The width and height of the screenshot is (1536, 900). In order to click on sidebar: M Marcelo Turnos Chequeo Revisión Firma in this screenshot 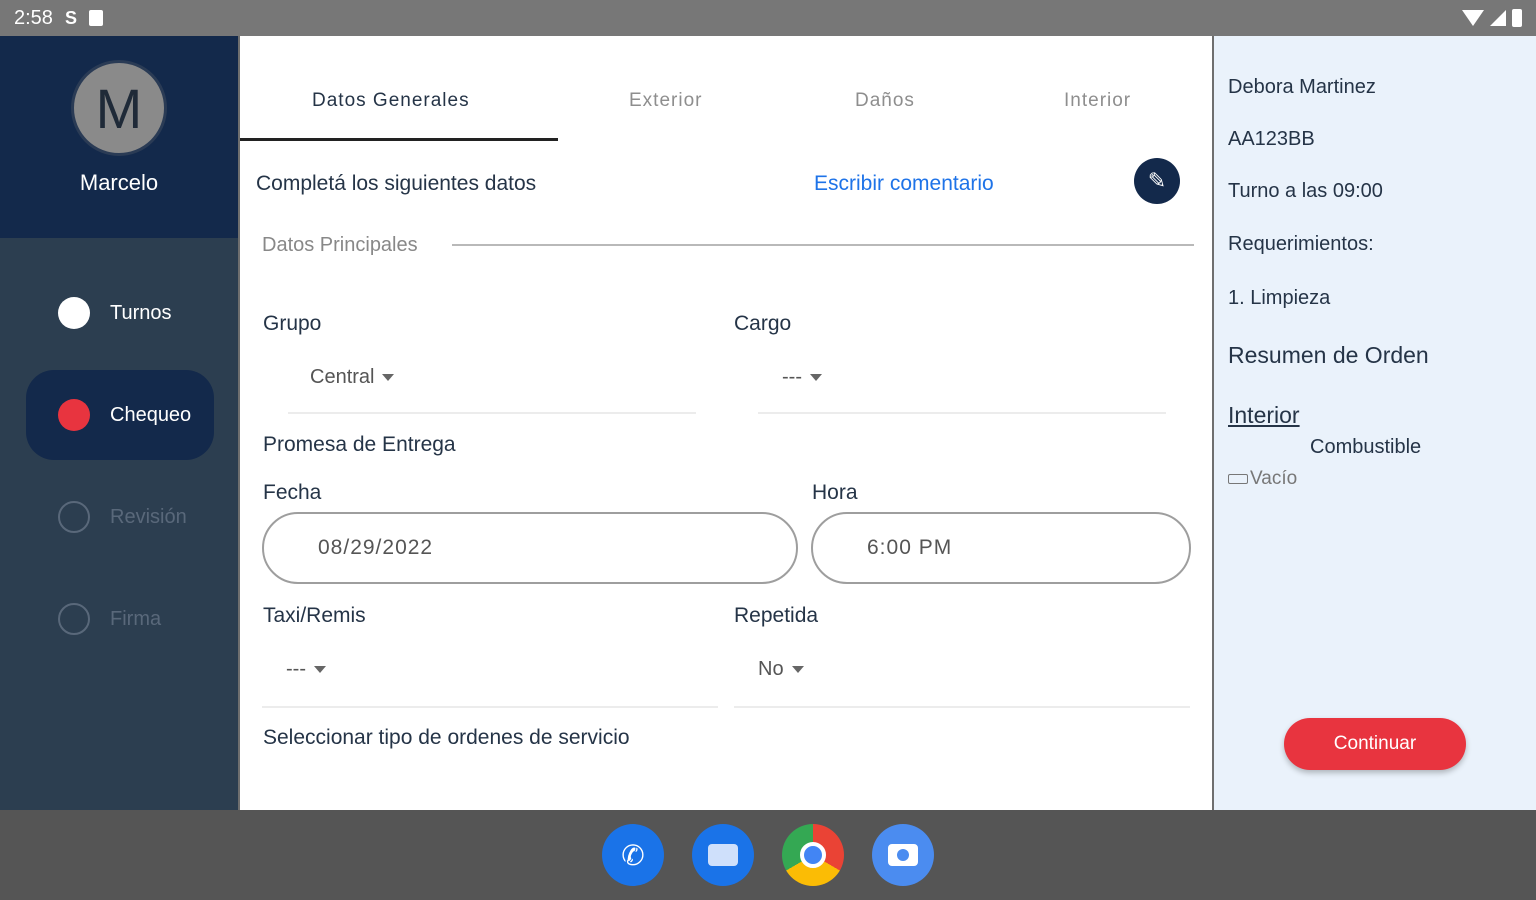, I will do `click(119, 423)`.